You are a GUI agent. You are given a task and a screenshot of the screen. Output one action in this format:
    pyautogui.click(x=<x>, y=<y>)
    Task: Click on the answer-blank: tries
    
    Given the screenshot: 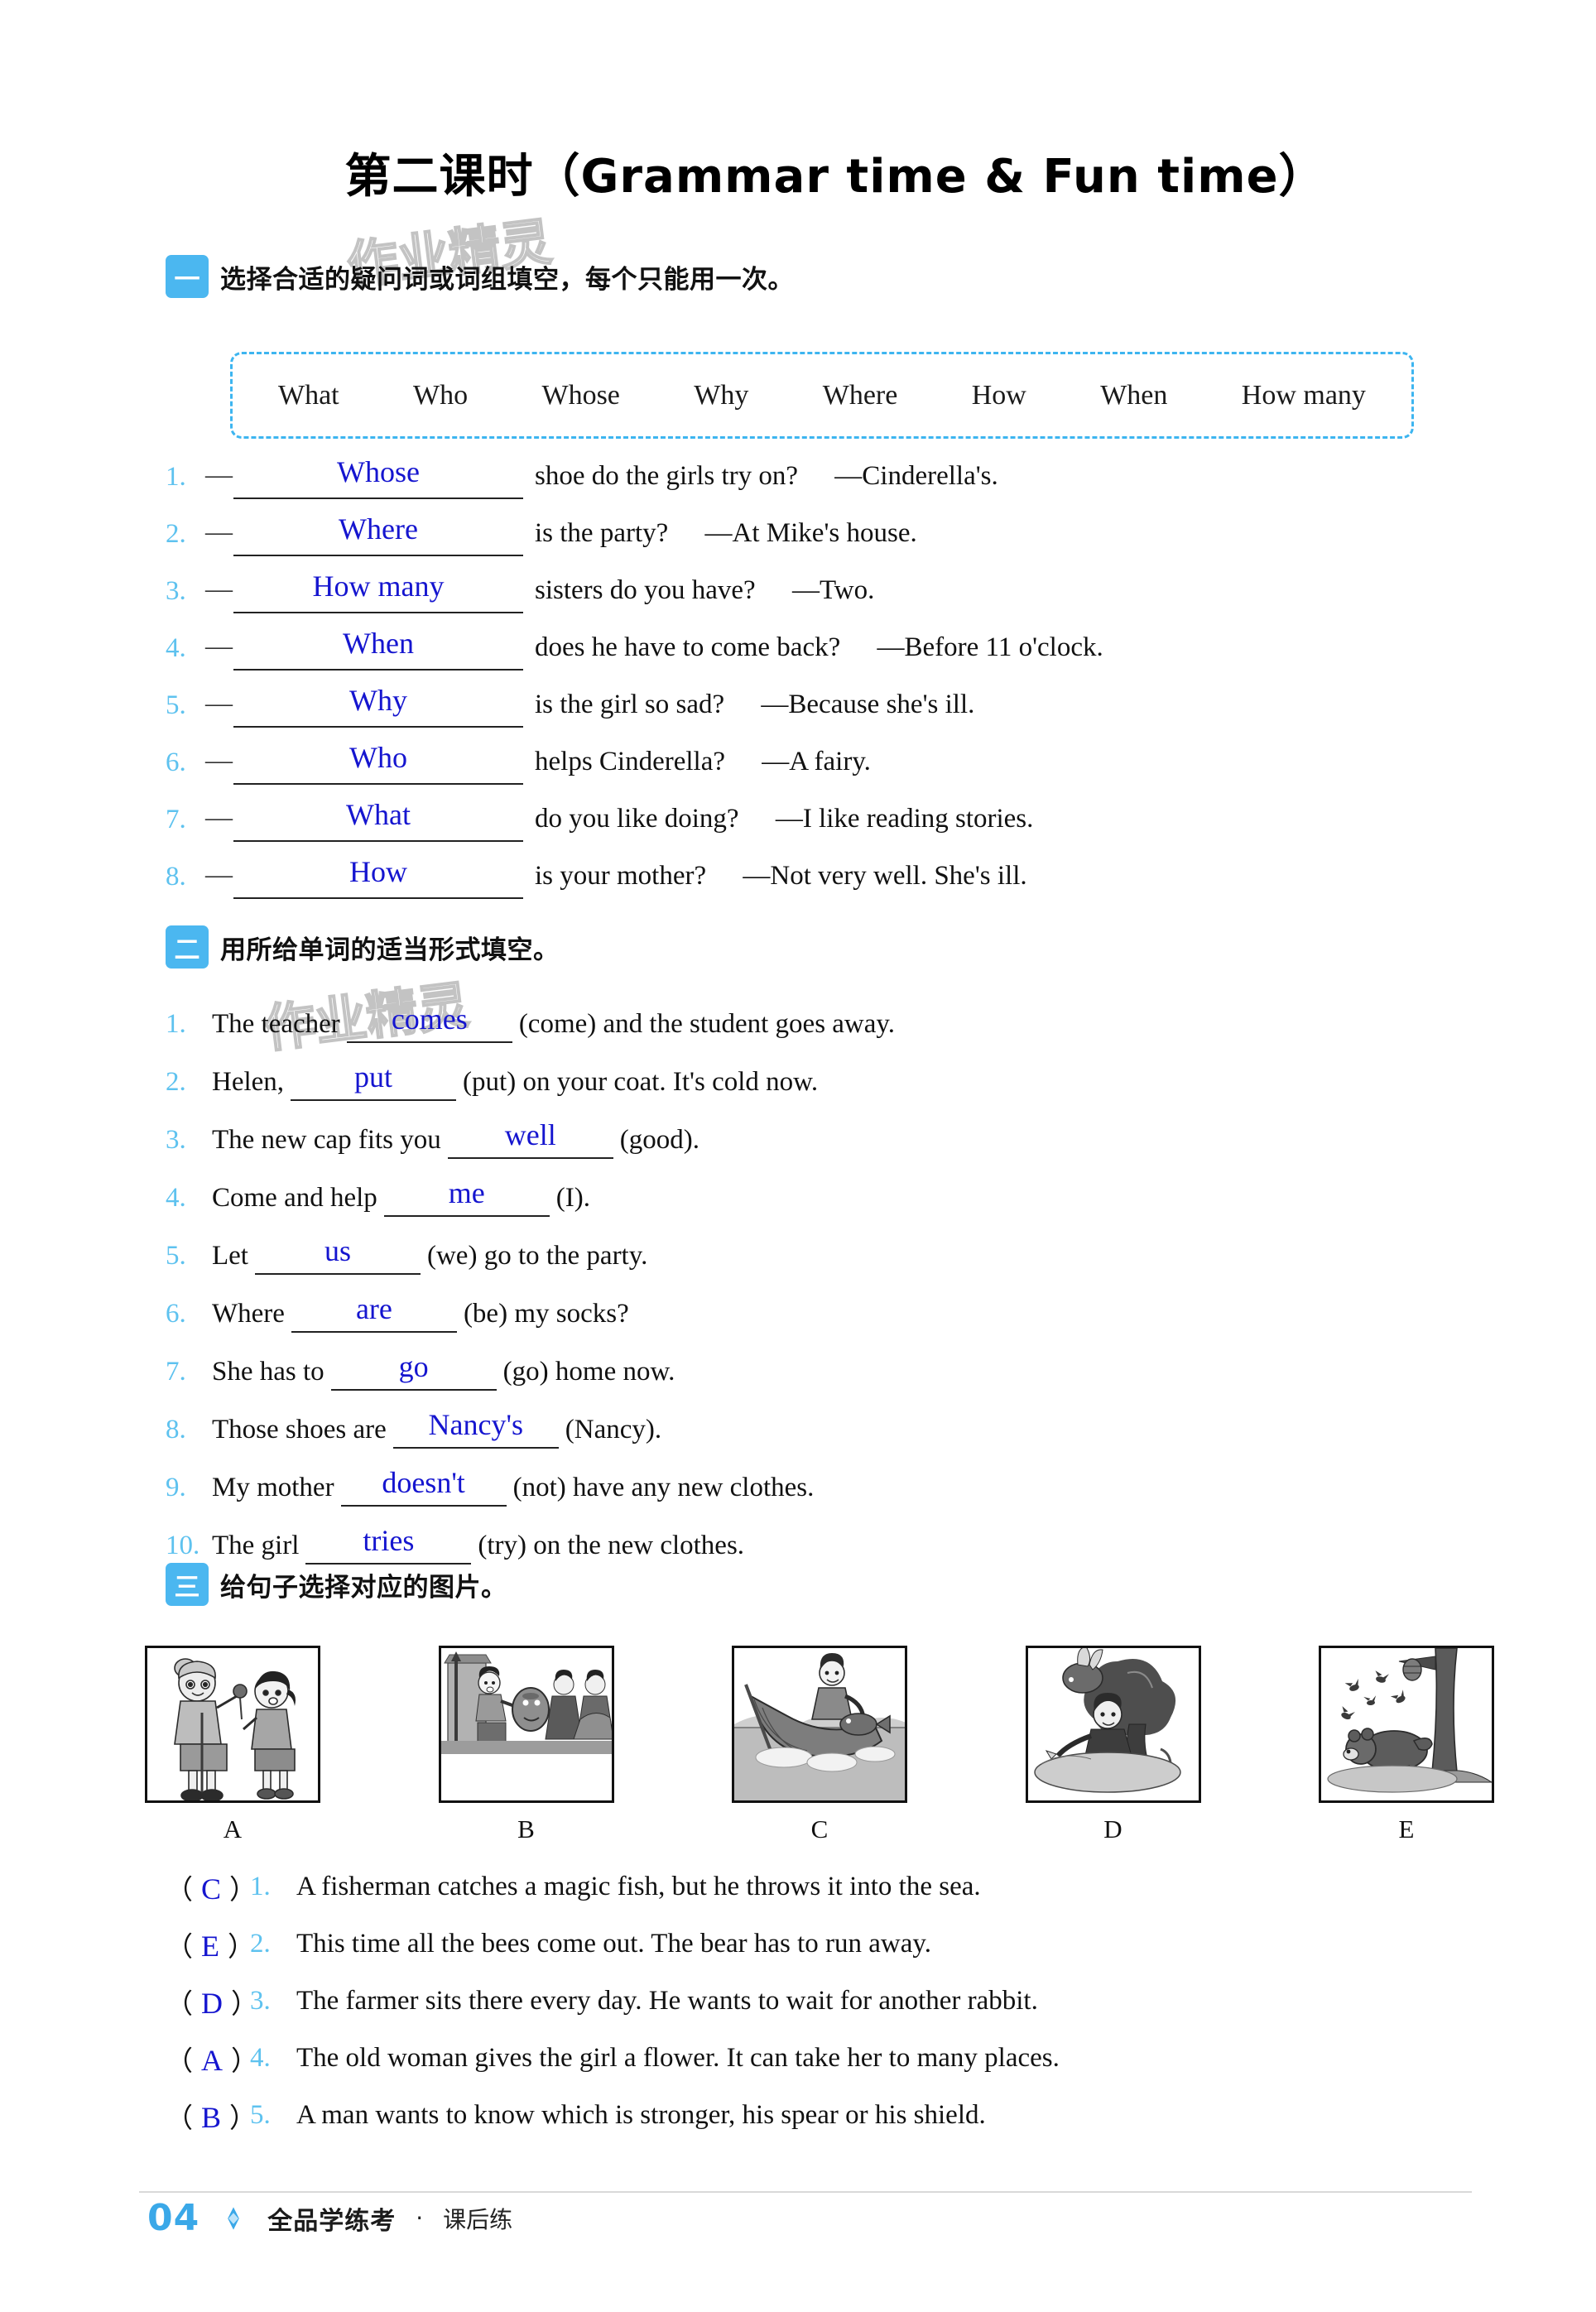 What is the action you would take?
    pyautogui.click(x=388, y=1542)
    